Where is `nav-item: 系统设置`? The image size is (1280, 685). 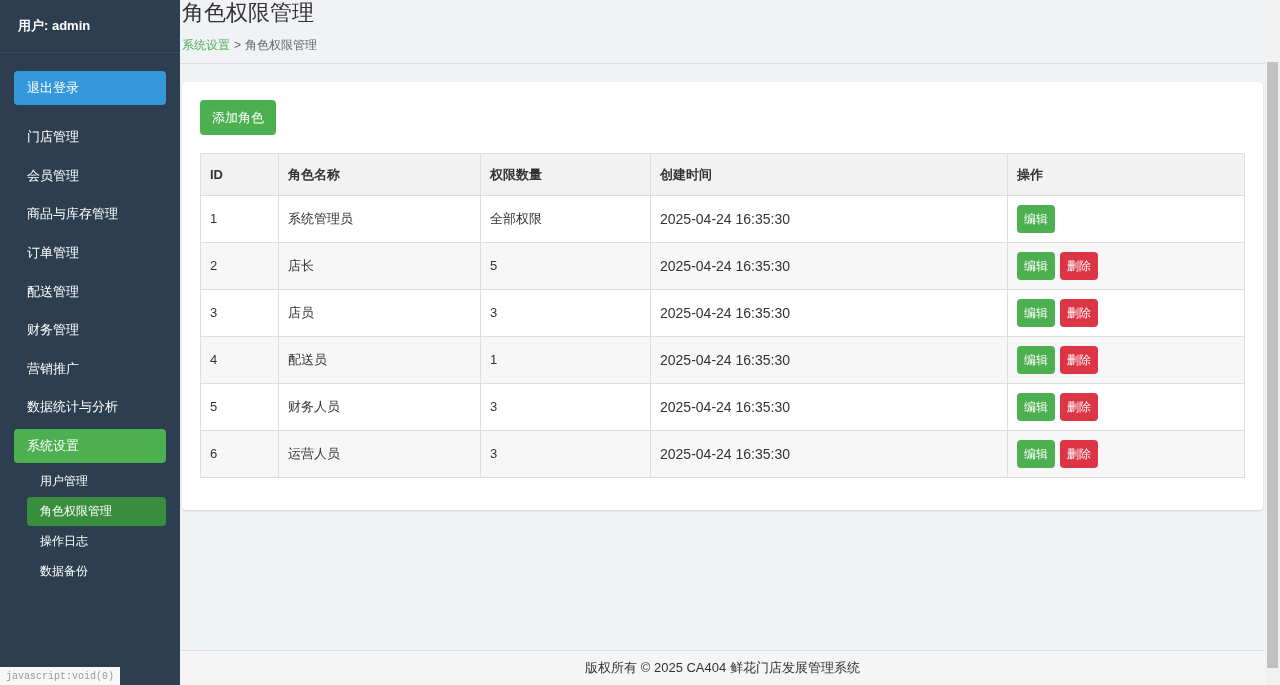 nav-item: 系统设置 is located at coordinates (90, 445).